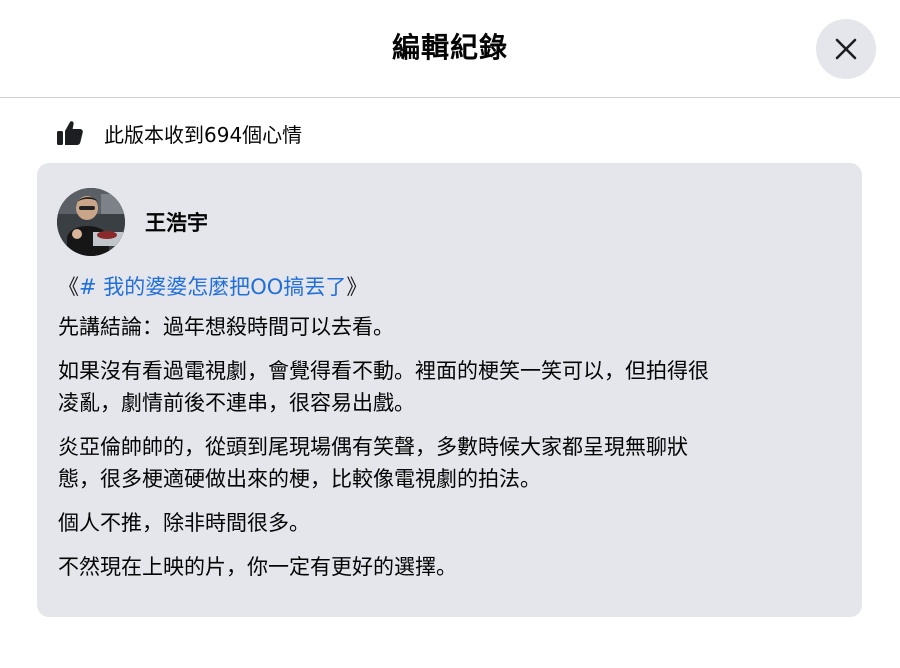  What do you see at coordinates (212, 287) in the screenshot?
I see `hashtag-link: # 我的婆婆怎麼把OO搞丟了` at bounding box center [212, 287].